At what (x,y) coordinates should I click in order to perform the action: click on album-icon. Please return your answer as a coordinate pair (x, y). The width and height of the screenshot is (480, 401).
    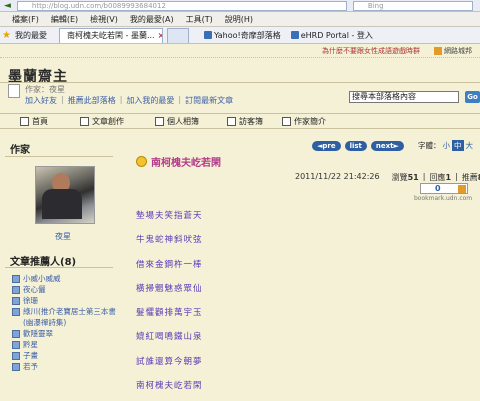
    Looking at the image, I should click on (159, 121).